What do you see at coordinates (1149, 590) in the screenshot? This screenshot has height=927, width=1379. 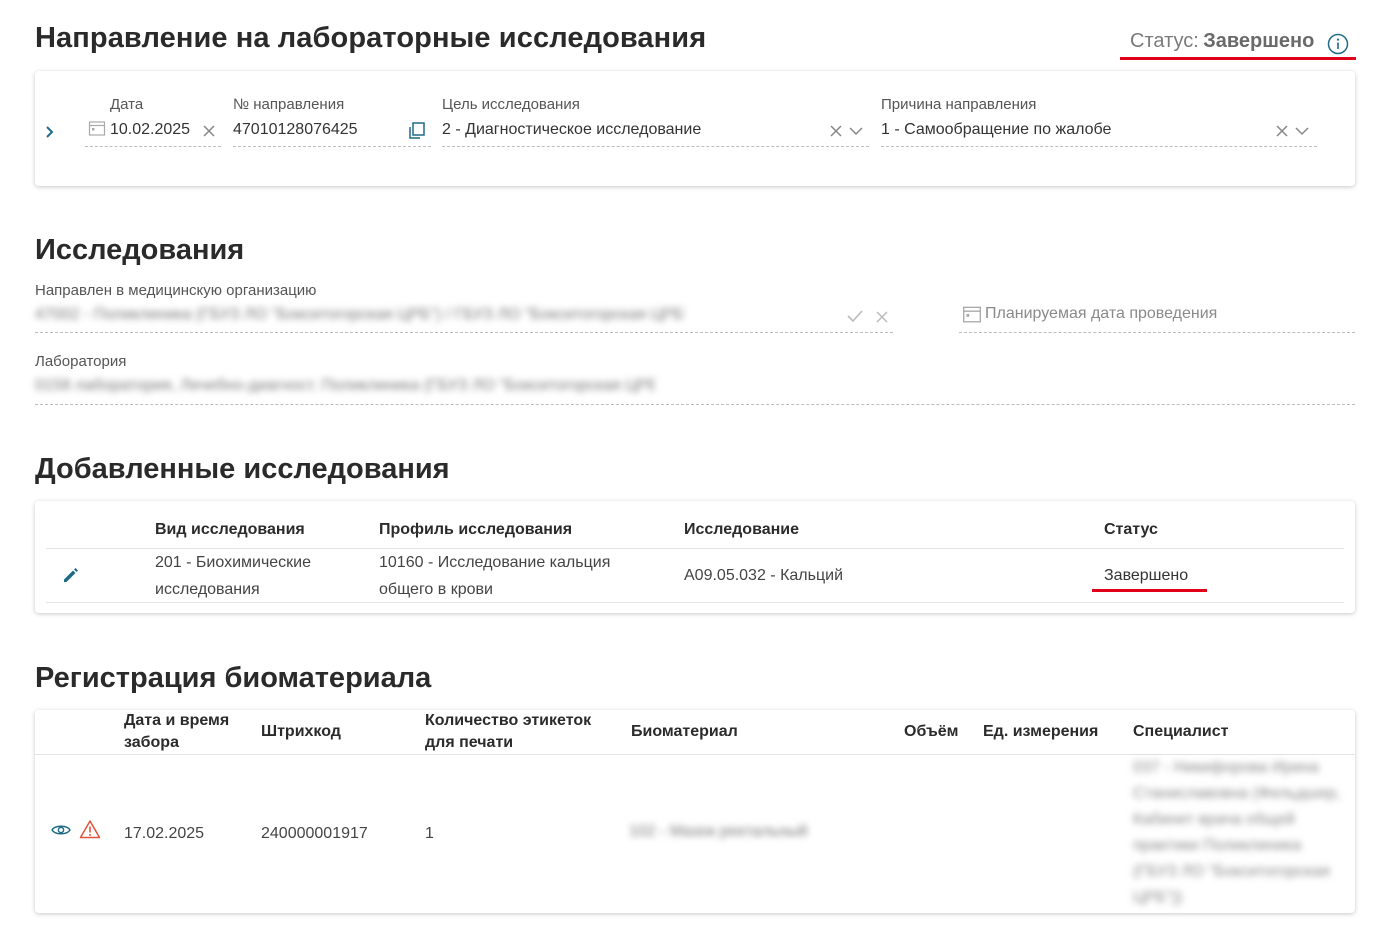 I see `row-status-highlight-underline` at bounding box center [1149, 590].